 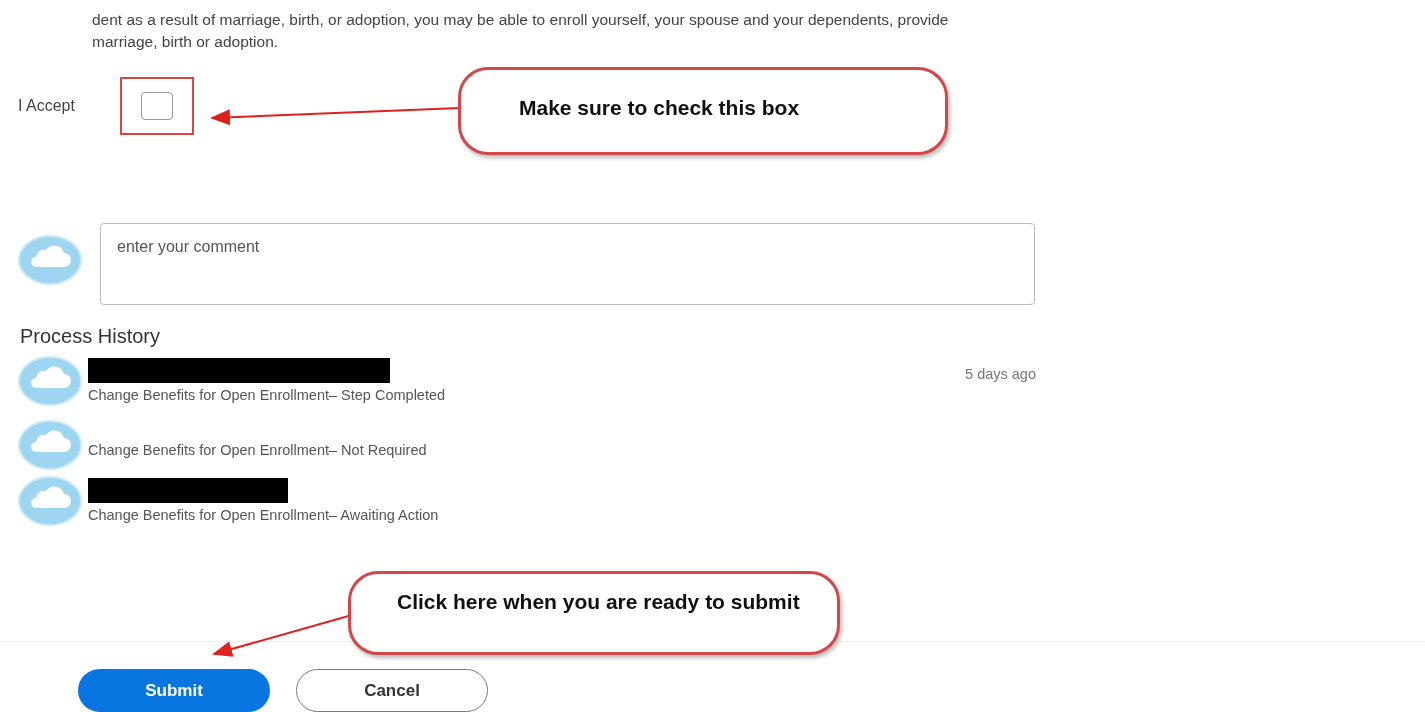 I want to click on paragraph-text: marriage, birth or adoption., so click(x=186, y=42).